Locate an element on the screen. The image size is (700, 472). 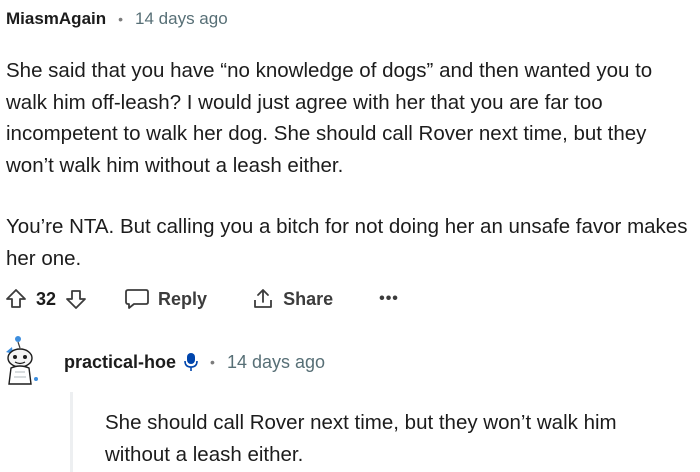
upvote-button is located at coordinates (16, 299).